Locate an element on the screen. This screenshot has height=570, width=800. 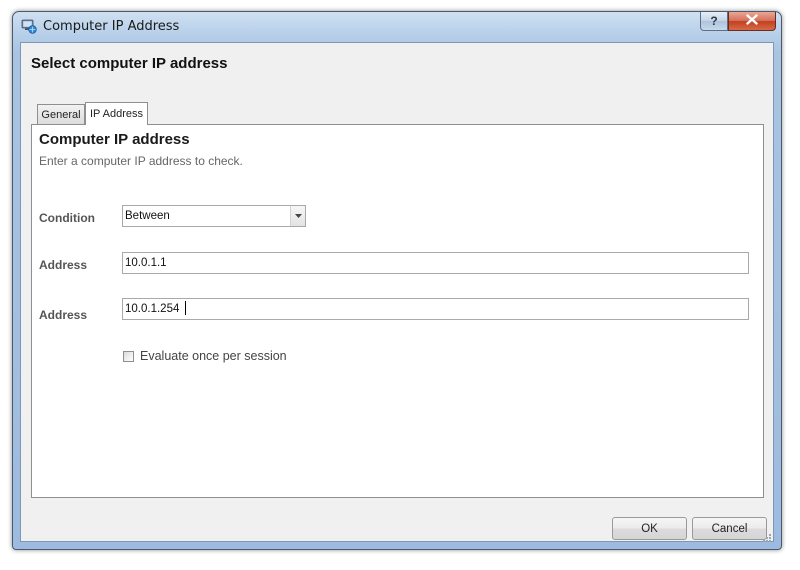
title-bar: Computer IP Address ? is located at coordinates (397, 27).